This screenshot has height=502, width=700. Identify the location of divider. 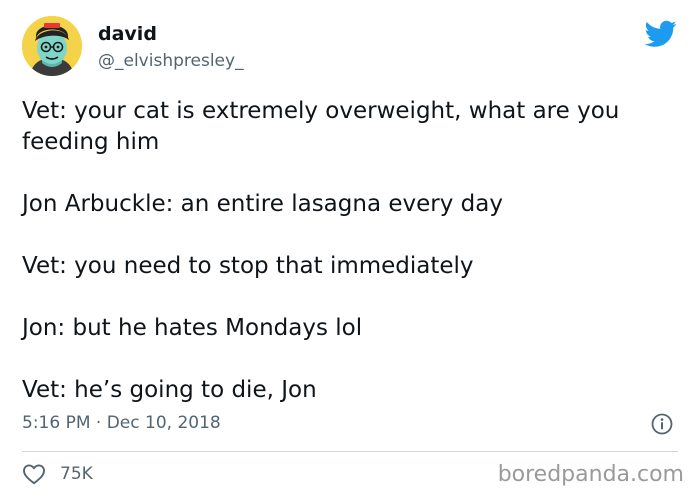
(350, 451).